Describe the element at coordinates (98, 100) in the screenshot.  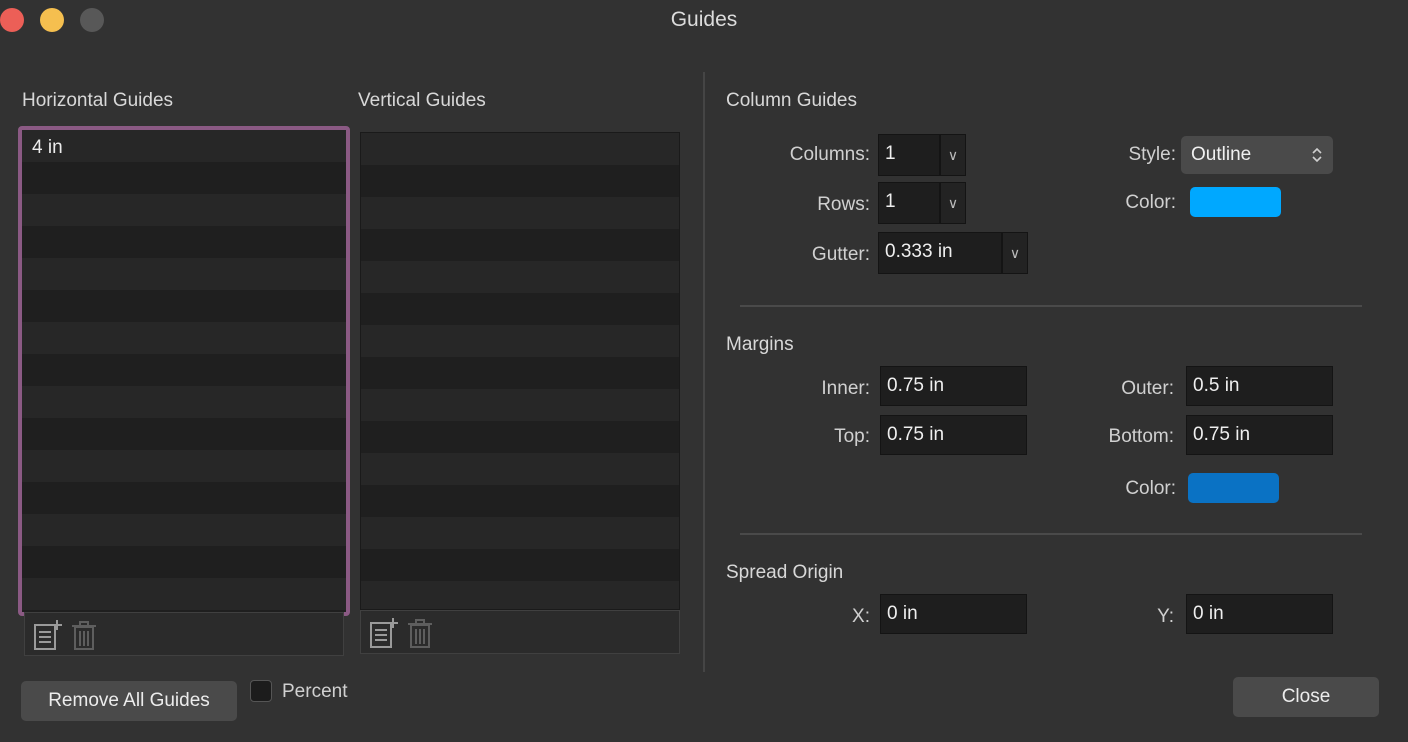
I see `horizontal-guides-label: Horizontal Guides` at that location.